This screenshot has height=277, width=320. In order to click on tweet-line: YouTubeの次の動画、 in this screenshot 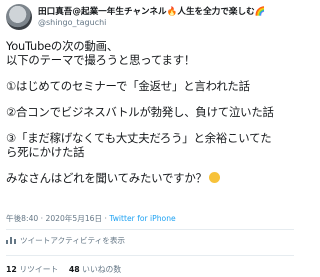, I will do `click(62, 46)`.